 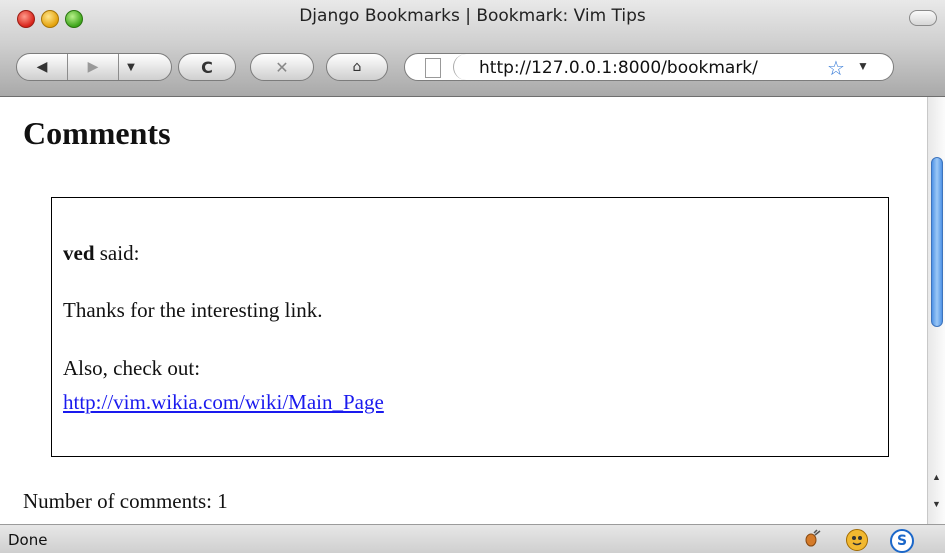 I want to click on comment-said-label: said:, so click(x=119, y=253).